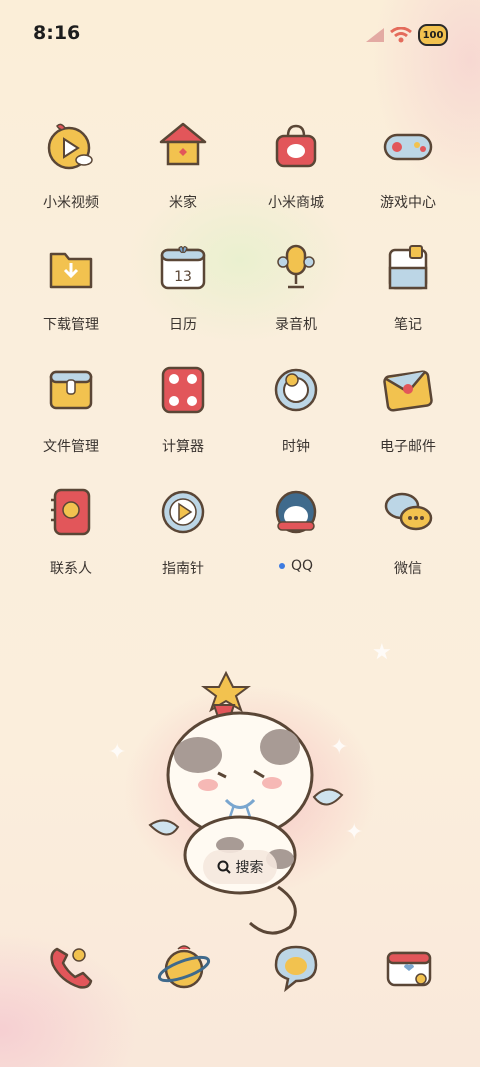 This screenshot has height=1067, width=480. What do you see at coordinates (296, 447) in the screenshot?
I see `app-label: 时钟` at bounding box center [296, 447].